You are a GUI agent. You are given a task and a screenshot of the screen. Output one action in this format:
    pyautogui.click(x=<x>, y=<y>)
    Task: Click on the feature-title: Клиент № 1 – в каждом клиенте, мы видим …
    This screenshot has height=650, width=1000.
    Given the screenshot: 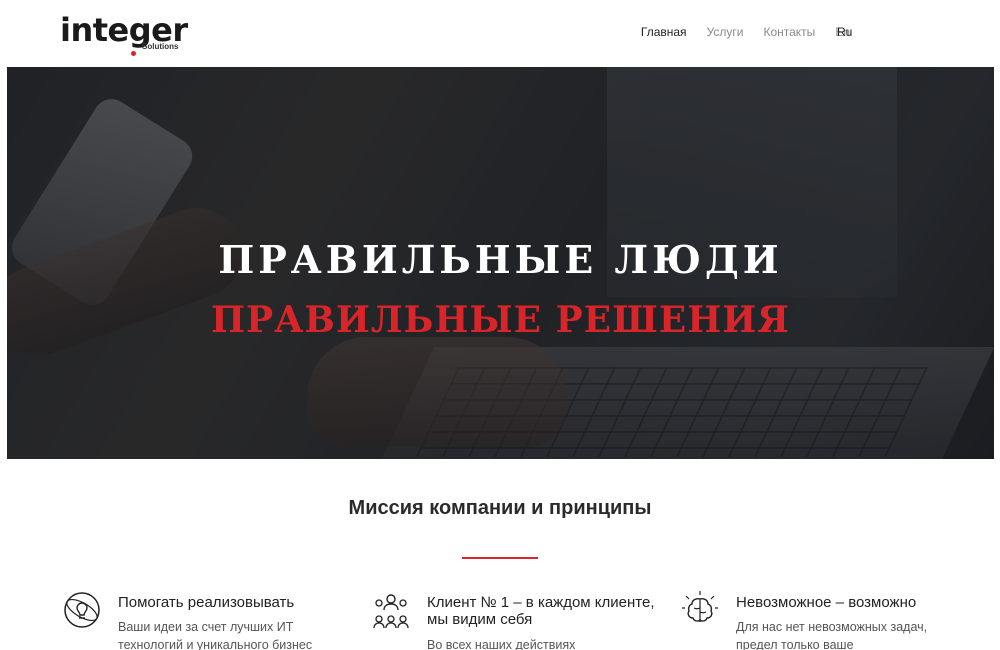 What is the action you would take?
    pyautogui.click(x=541, y=611)
    